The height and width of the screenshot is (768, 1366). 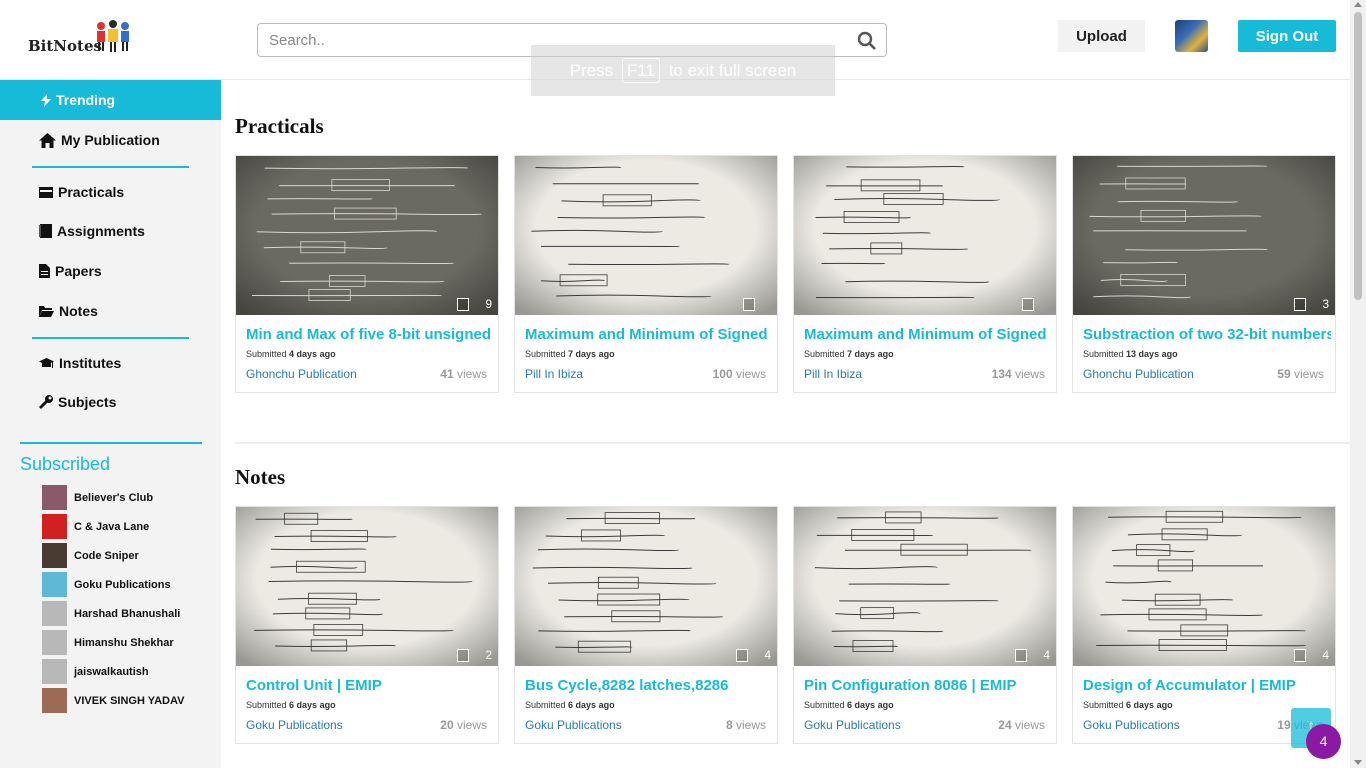 I want to click on scrollbar-thumb, so click(x=1358, y=156).